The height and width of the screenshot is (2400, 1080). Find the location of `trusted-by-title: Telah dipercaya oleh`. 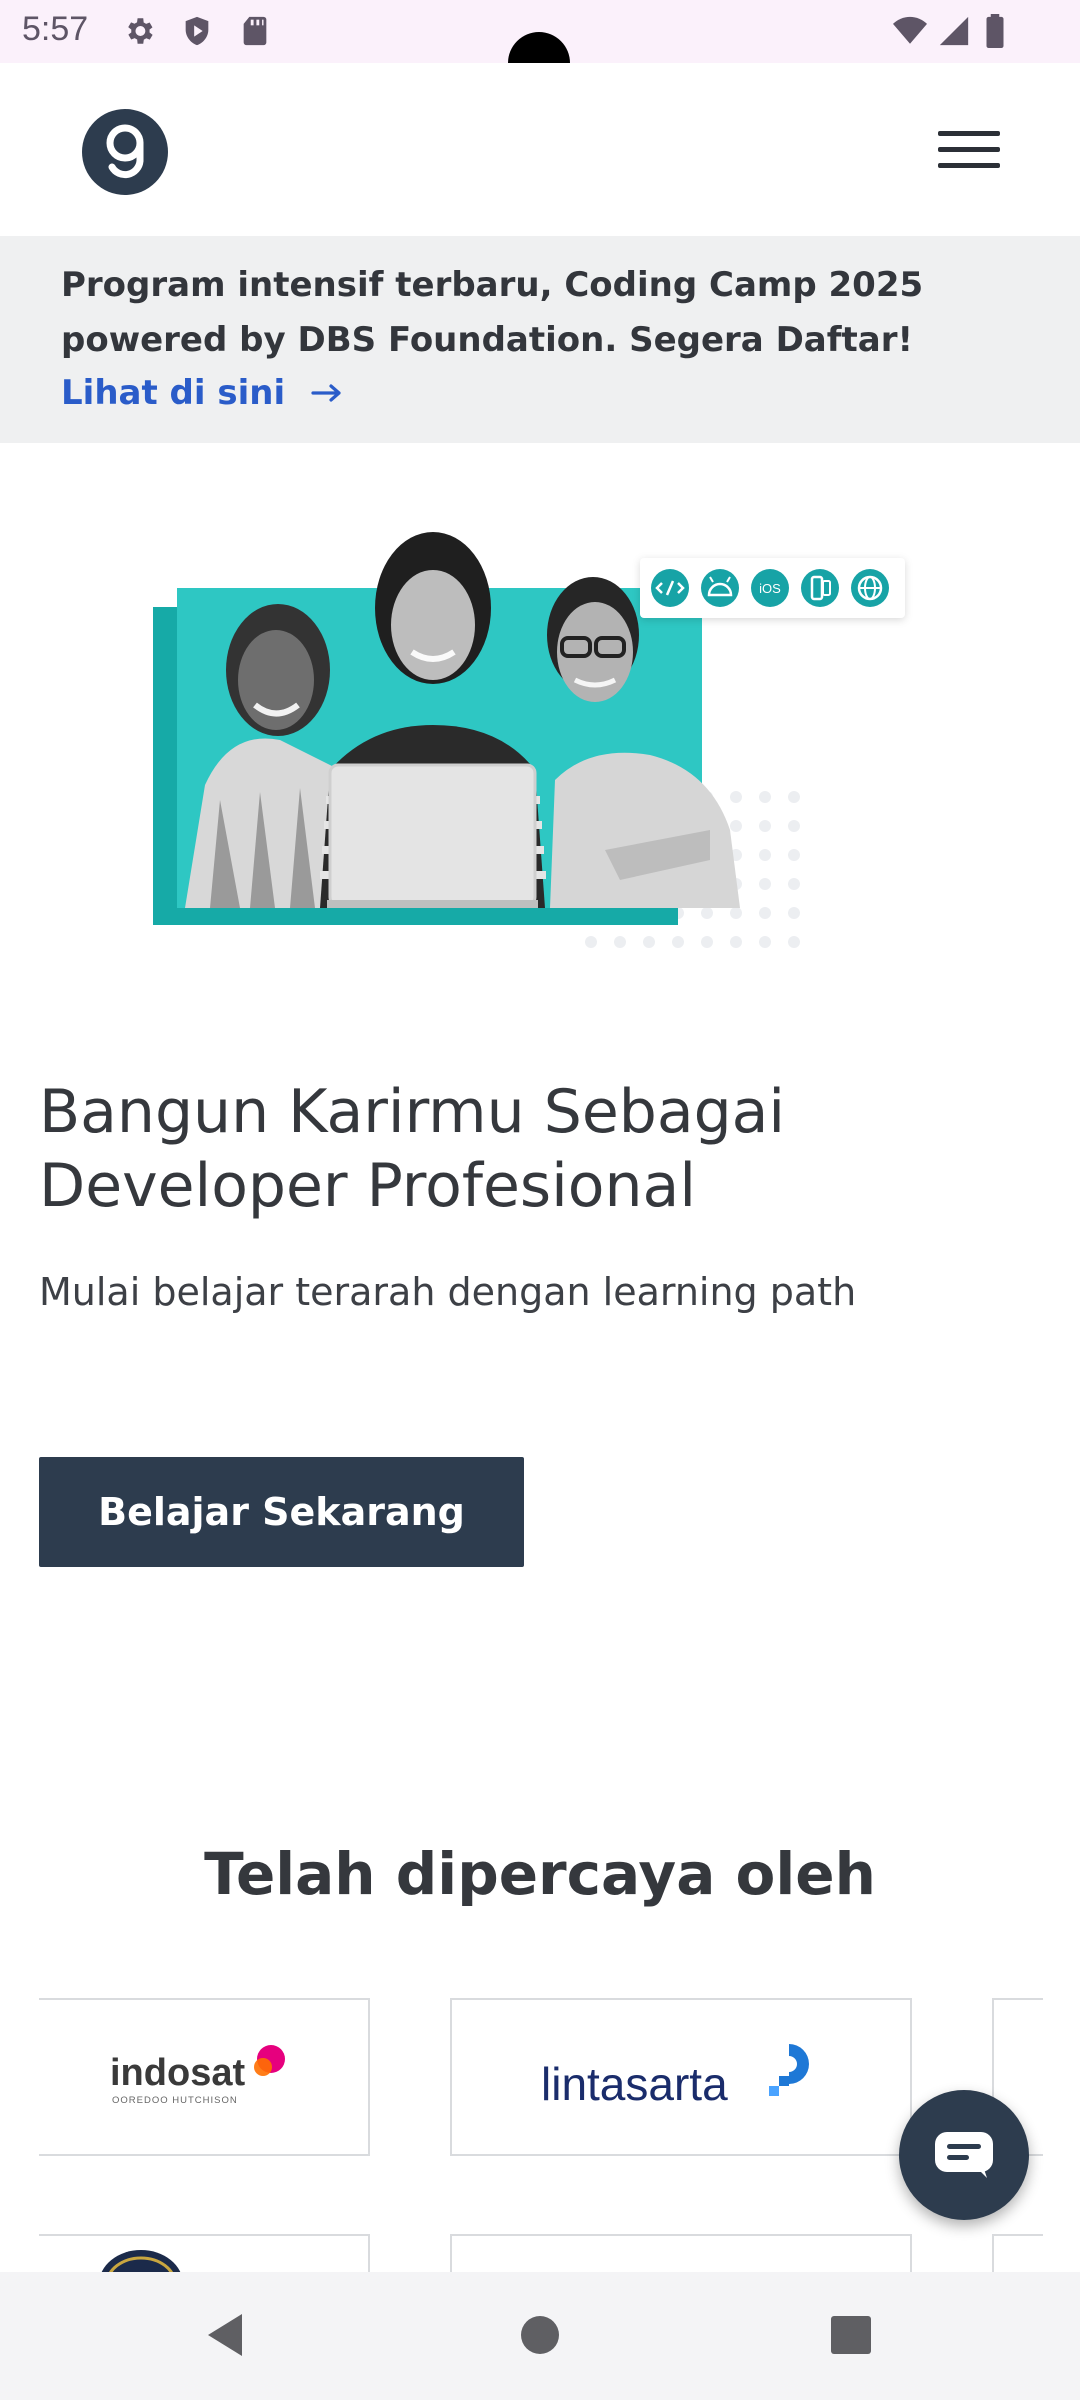

trusted-by-title: Telah dipercaya oleh is located at coordinates (540, 1874).